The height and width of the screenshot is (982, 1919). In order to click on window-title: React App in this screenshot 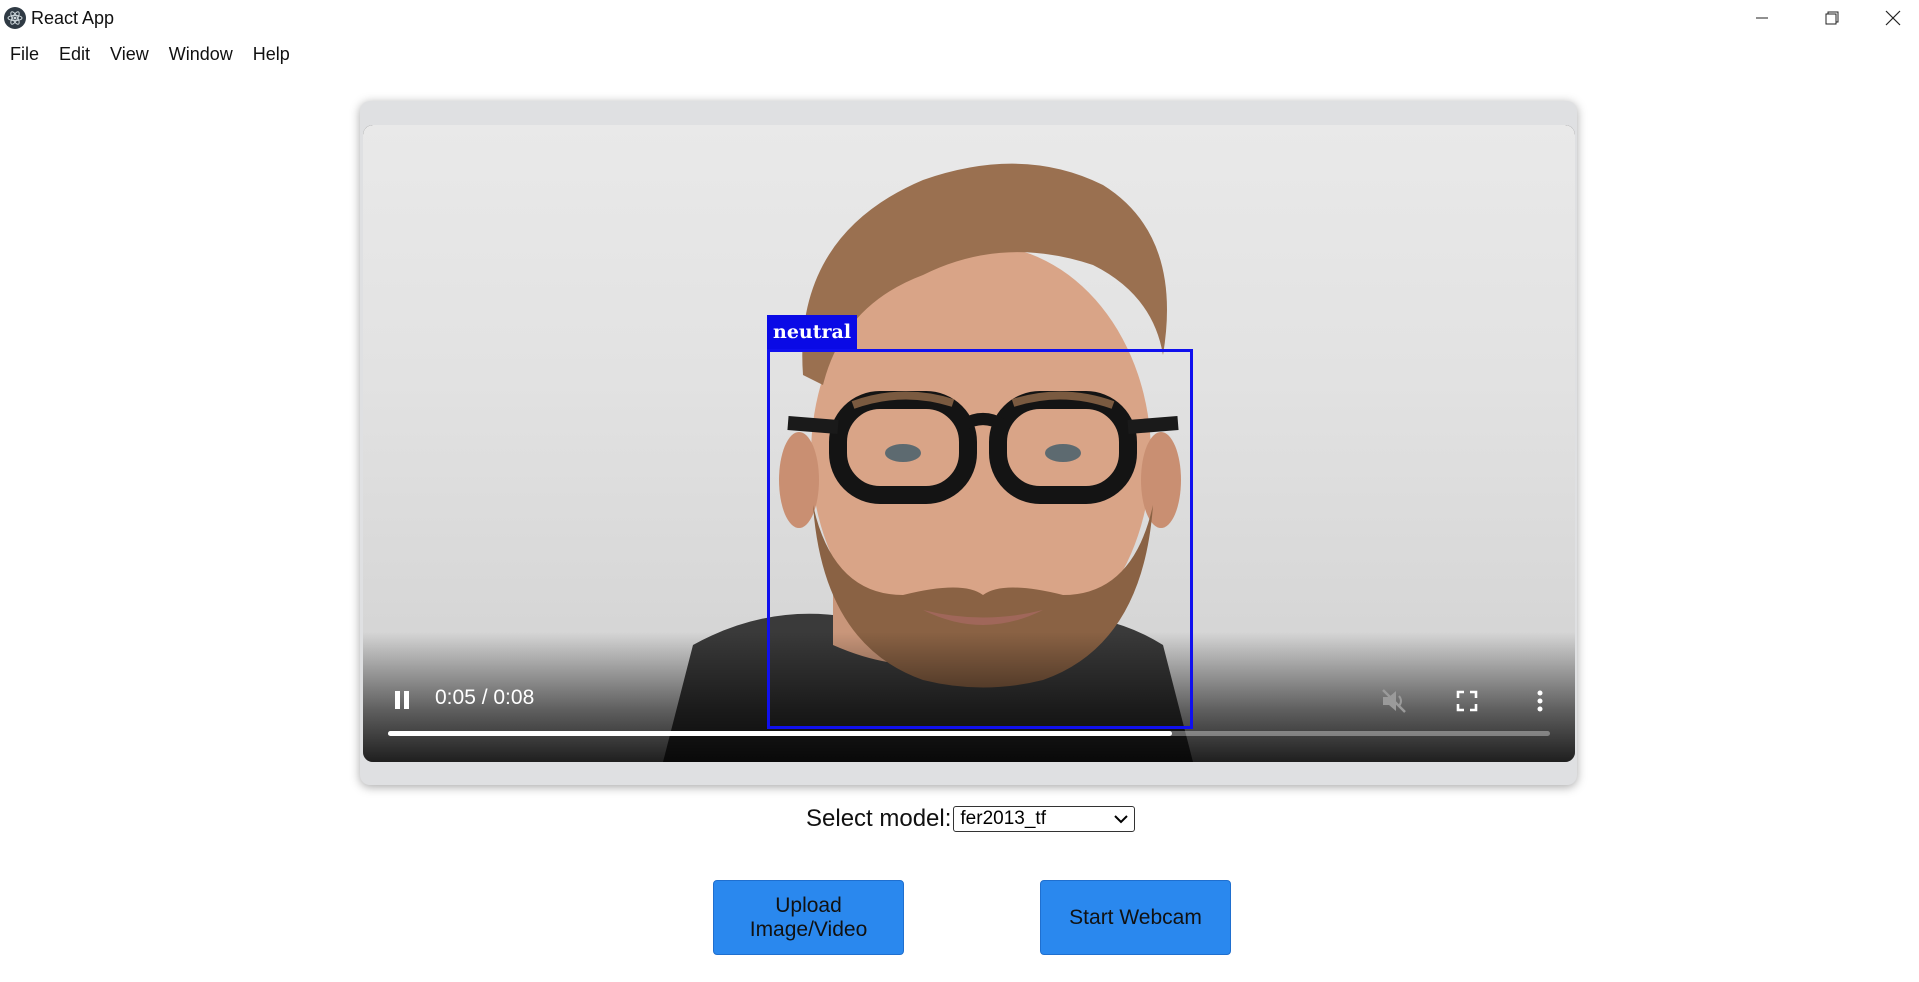, I will do `click(73, 18)`.